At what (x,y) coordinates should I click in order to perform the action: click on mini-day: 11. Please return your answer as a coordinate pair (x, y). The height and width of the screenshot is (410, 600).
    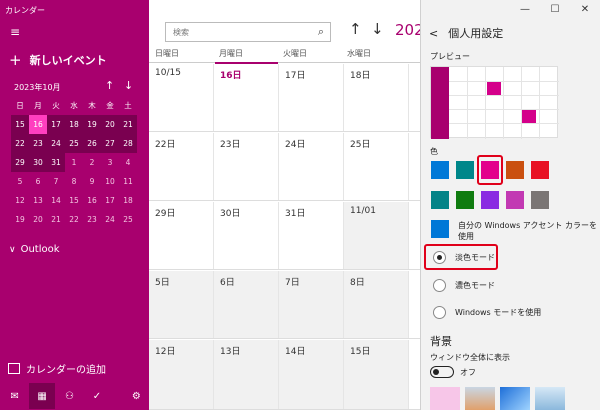
    Looking at the image, I should click on (128, 181).